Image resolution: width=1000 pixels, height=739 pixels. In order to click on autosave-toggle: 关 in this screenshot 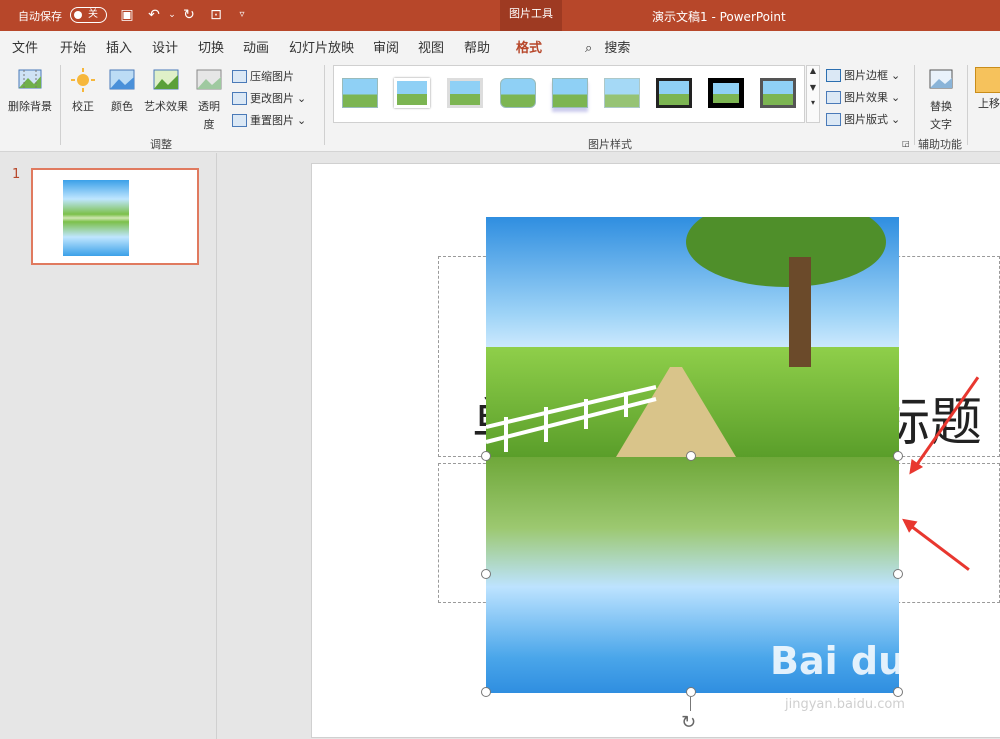, I will do `click(88, 15)`.